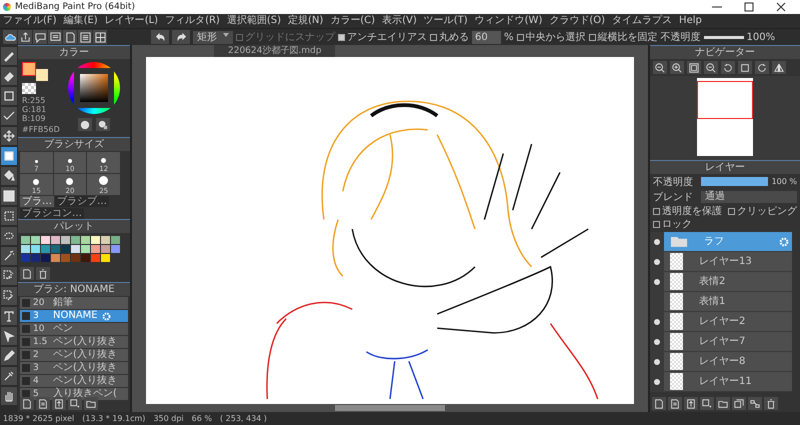 This screenshot has width=800, height=425. I want to click on layer-option-checkbox: ロック, so click(672, 224).